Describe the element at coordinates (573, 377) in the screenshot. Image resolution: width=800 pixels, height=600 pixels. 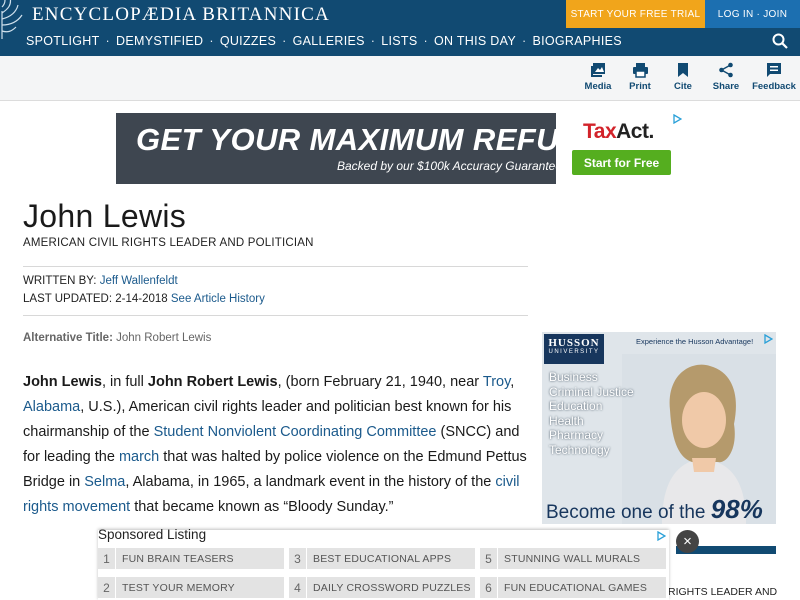
I see `program-item: Business` at that location.